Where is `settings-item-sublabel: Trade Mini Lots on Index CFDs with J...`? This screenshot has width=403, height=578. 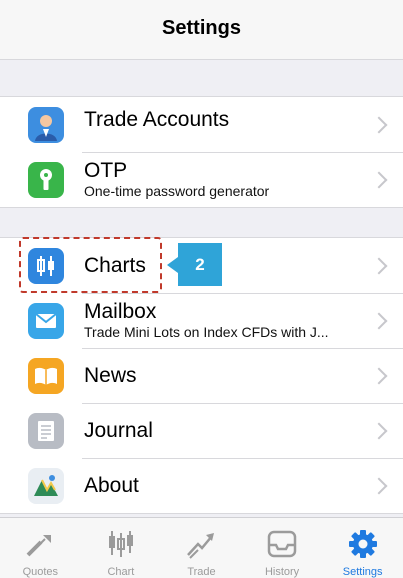 settings-item-sublabel: Trade Mini Lots on Index CFDs with J... is located at coordinates (206, 332).